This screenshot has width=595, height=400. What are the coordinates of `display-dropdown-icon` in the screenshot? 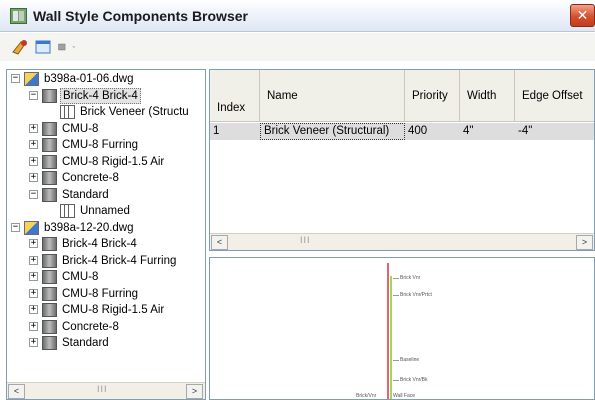 It's located at (68, 47).